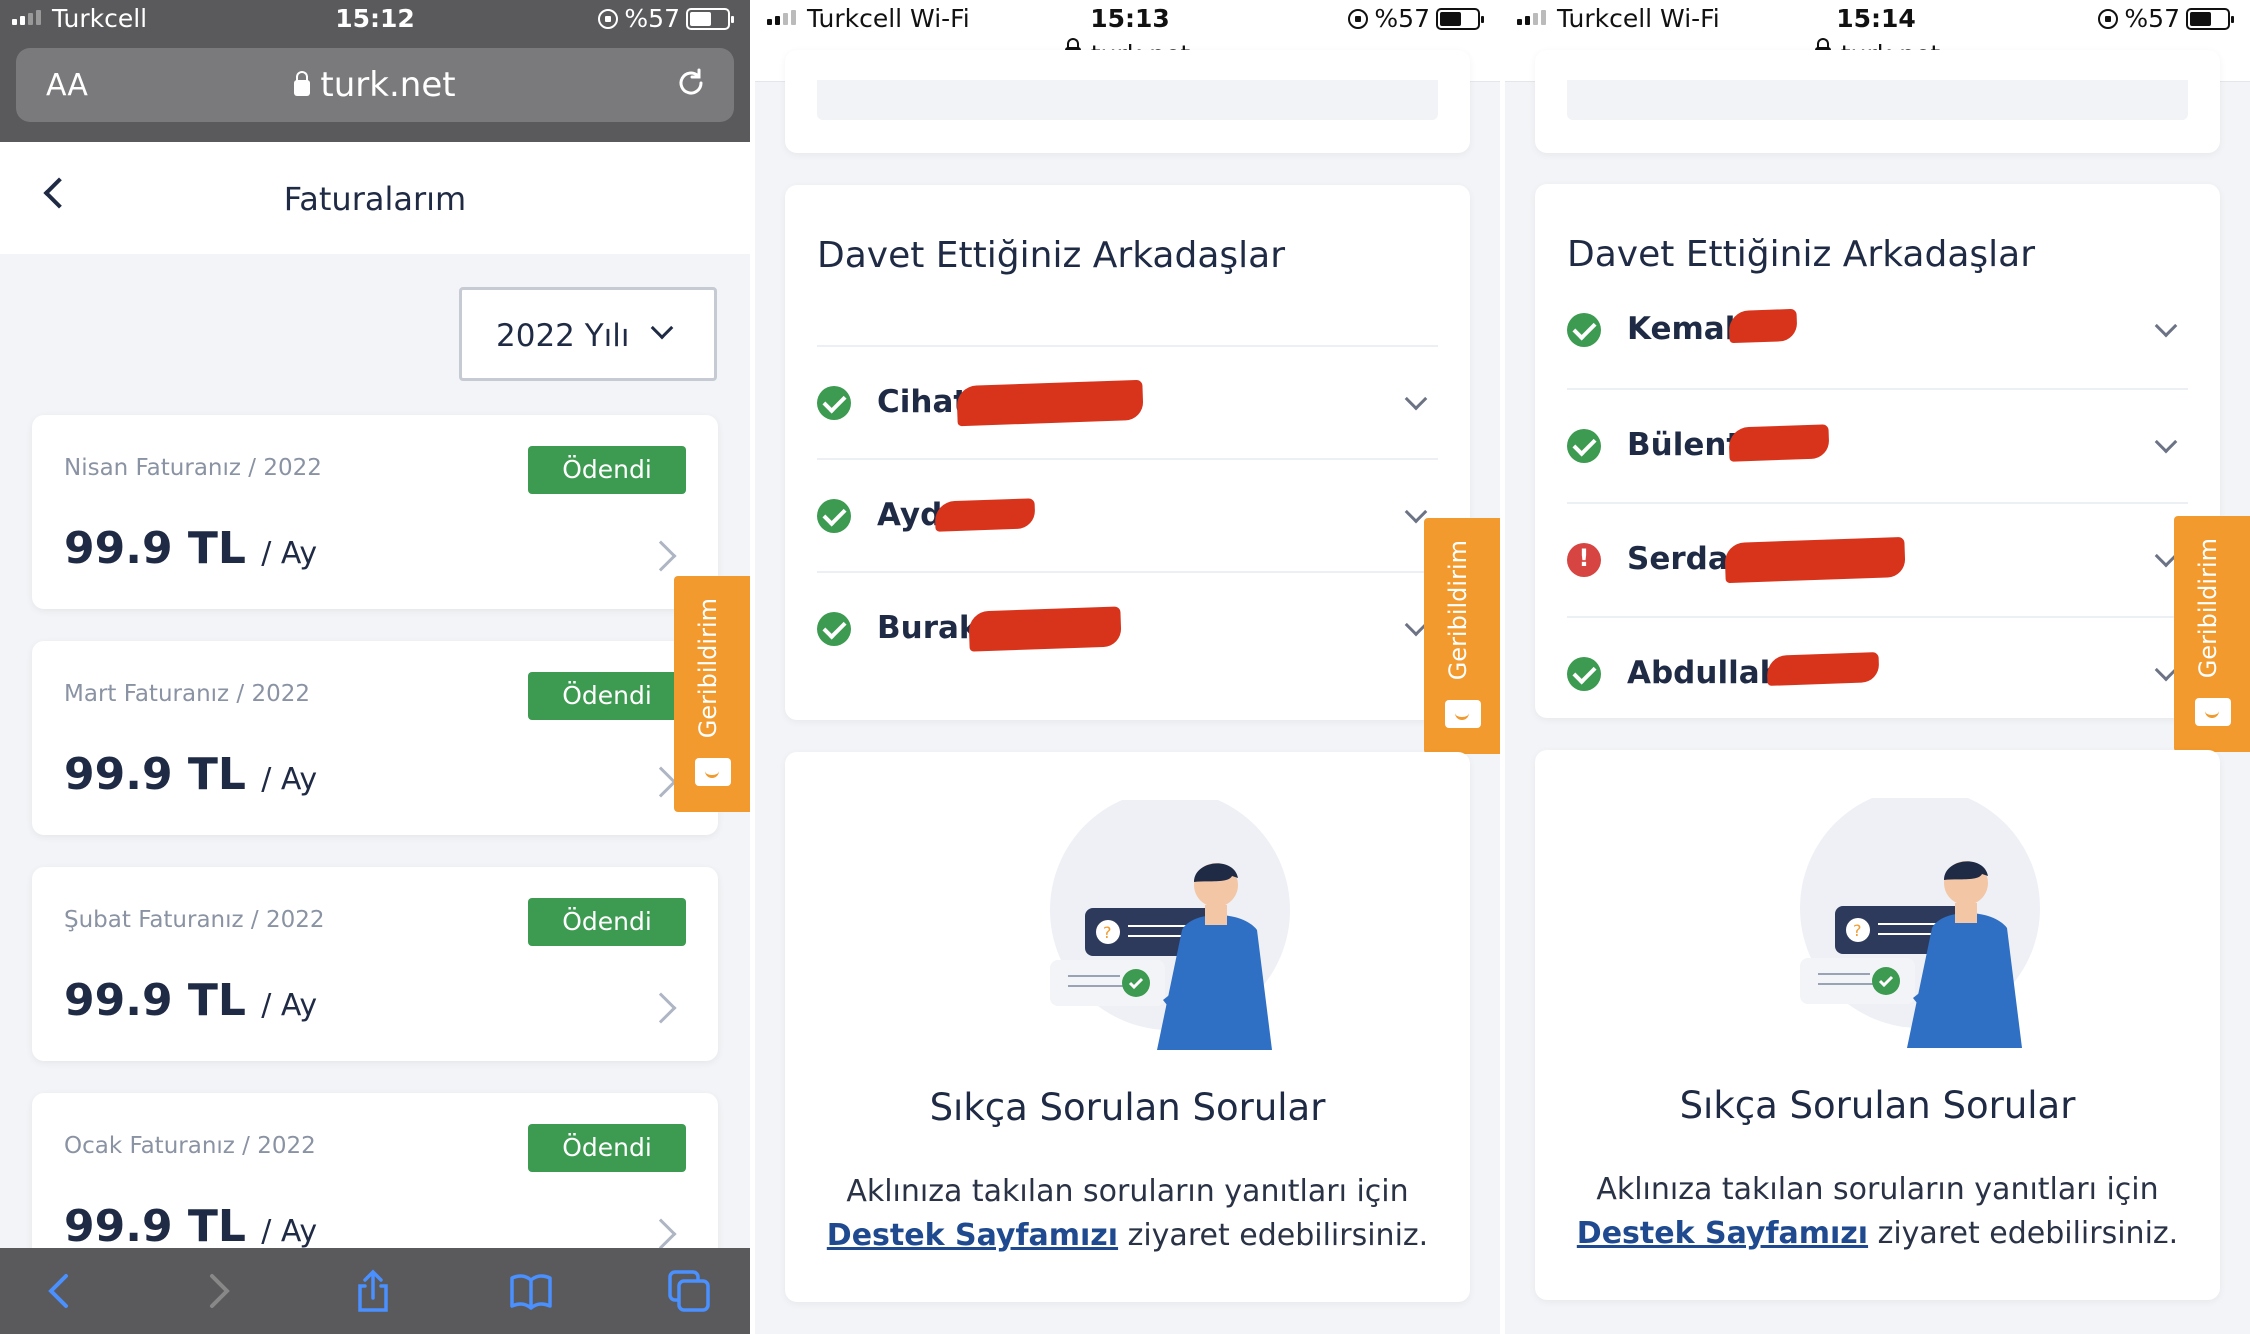  Describe the element at coordinates (59, 1291) in the screenshot. I see `back-icon` at that location.